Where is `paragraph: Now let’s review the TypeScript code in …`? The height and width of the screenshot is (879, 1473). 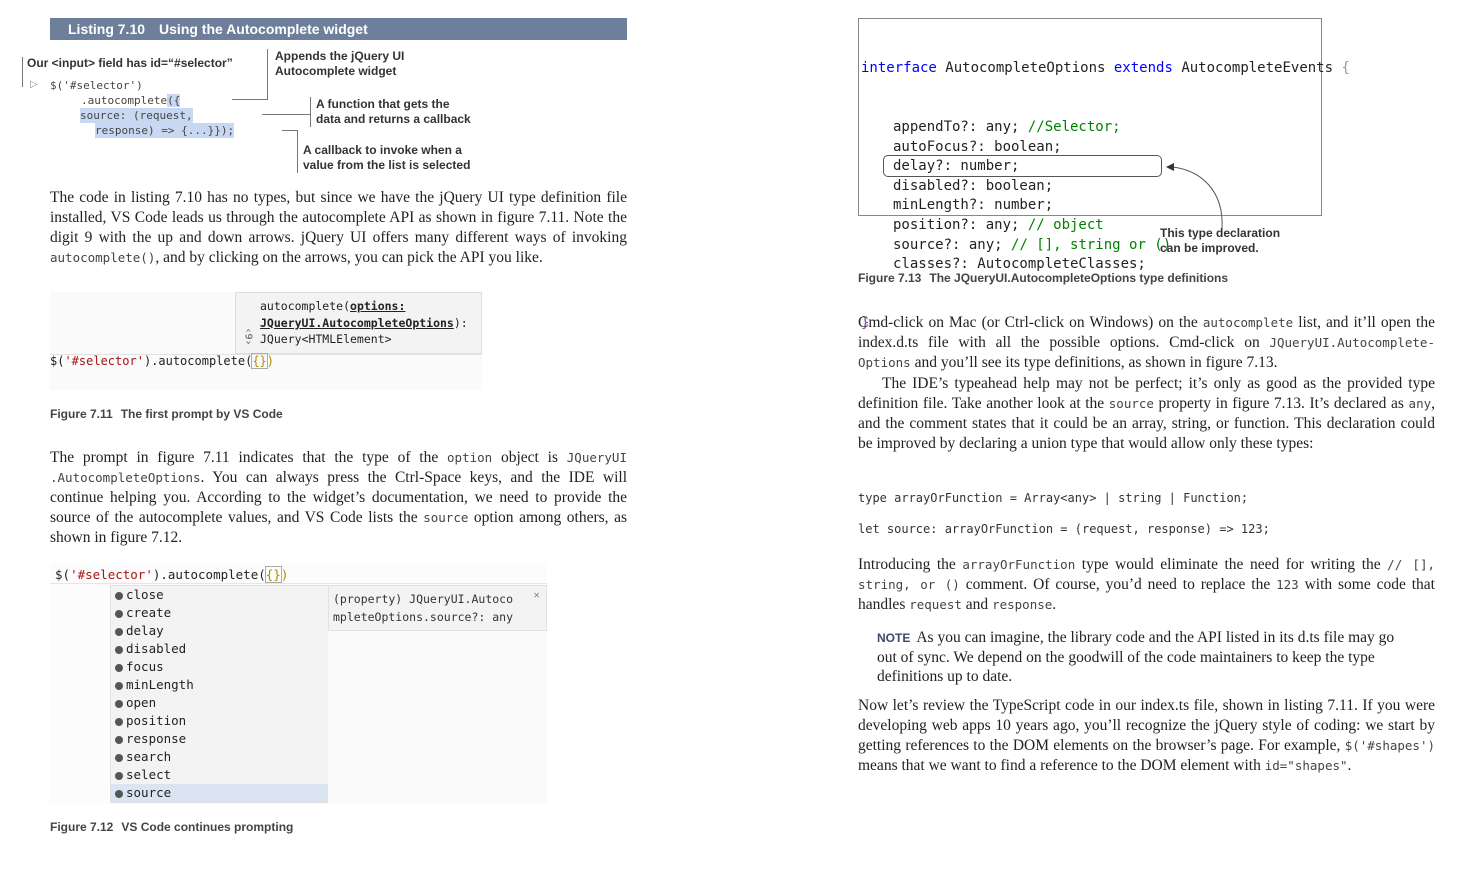
paragraph: Now let’s review the TypeScript code in … is located at coordinates (1146, 735).